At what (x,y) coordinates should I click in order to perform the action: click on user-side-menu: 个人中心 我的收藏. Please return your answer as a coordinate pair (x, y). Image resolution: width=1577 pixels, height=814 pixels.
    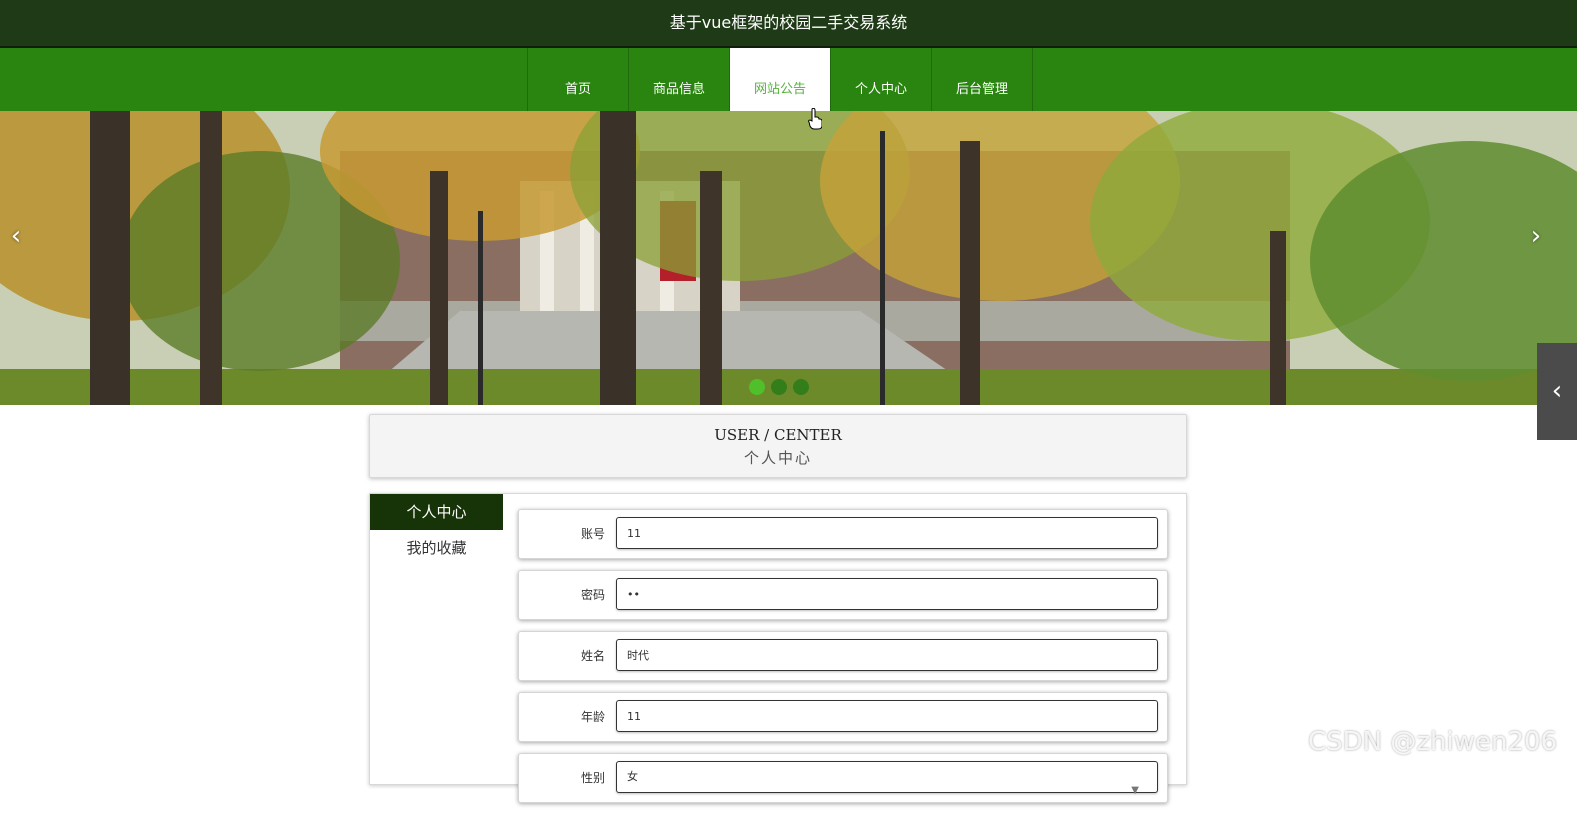
    Looking at the image, I should click on (436, 530).